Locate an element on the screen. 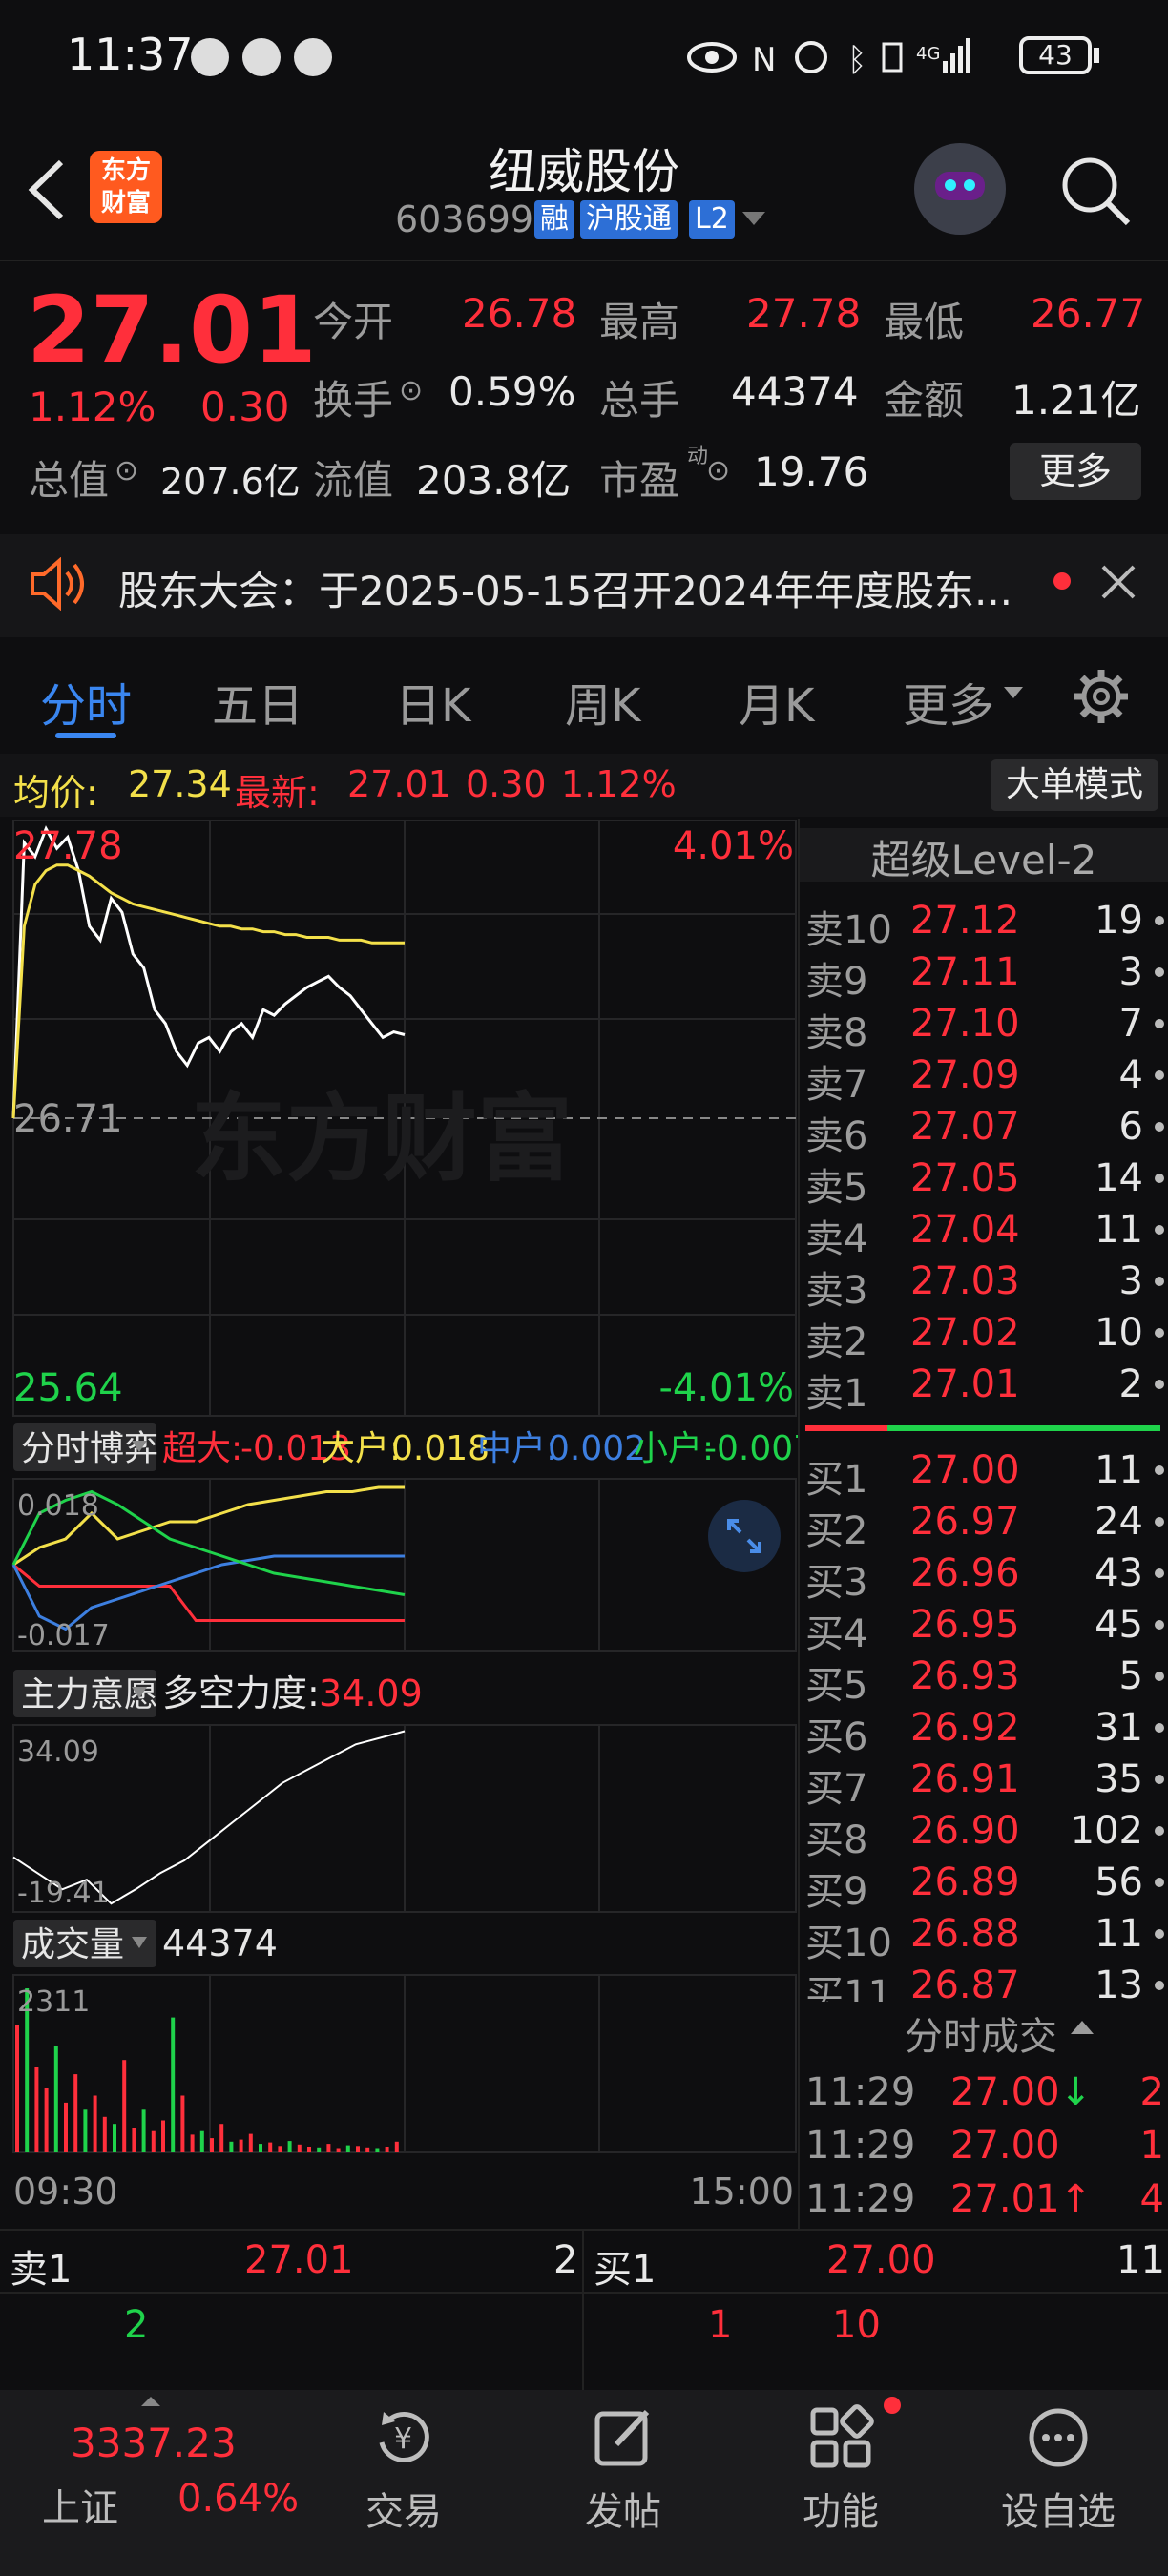  volume-label: 总手 is located at coordinates (639, 400).